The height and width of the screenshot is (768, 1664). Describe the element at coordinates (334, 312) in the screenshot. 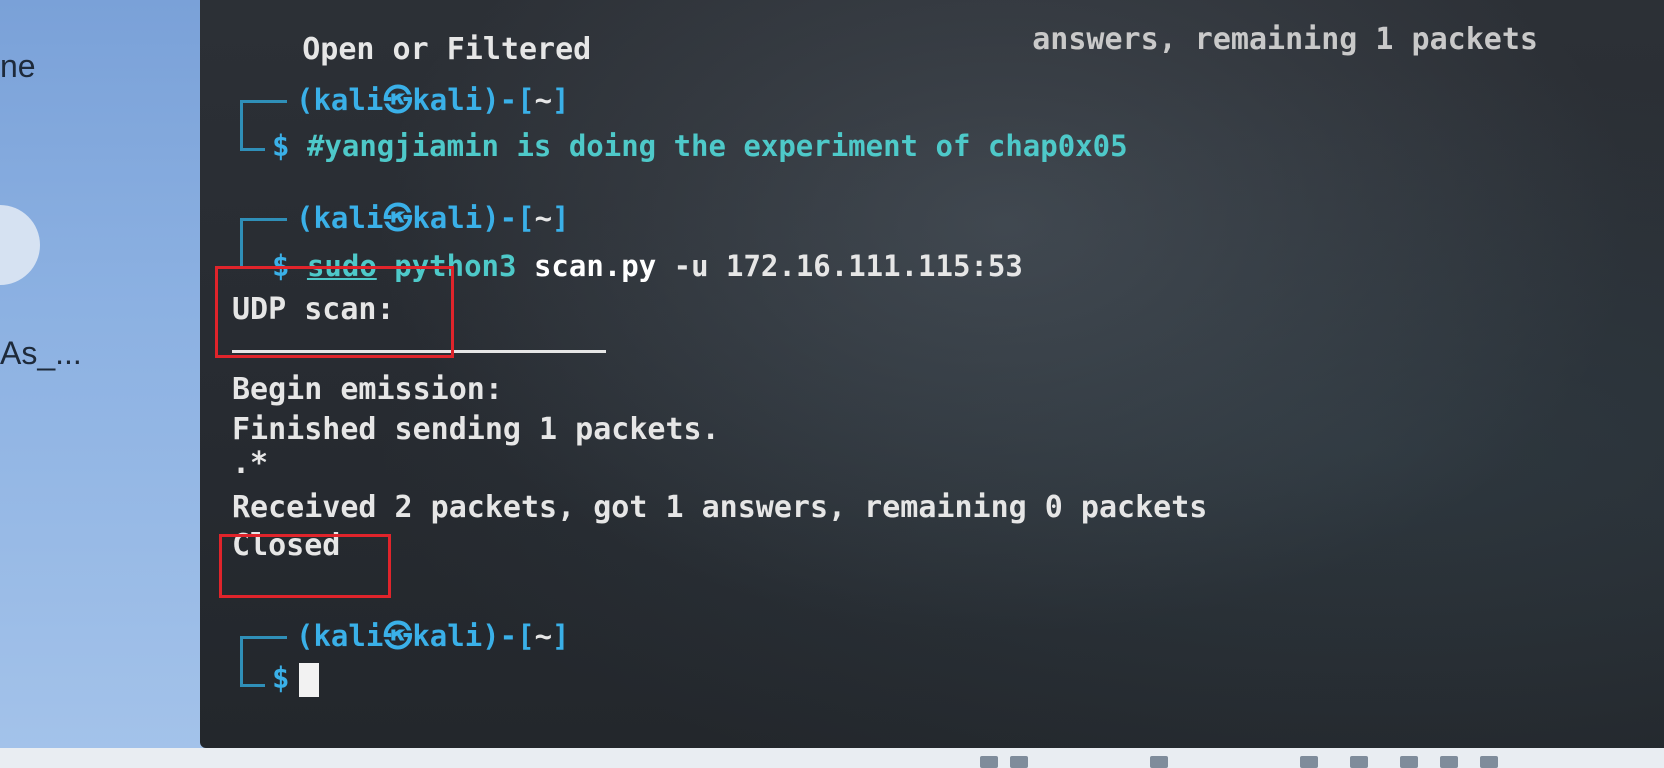

I see `highlight-box-udp-scan` at that location.